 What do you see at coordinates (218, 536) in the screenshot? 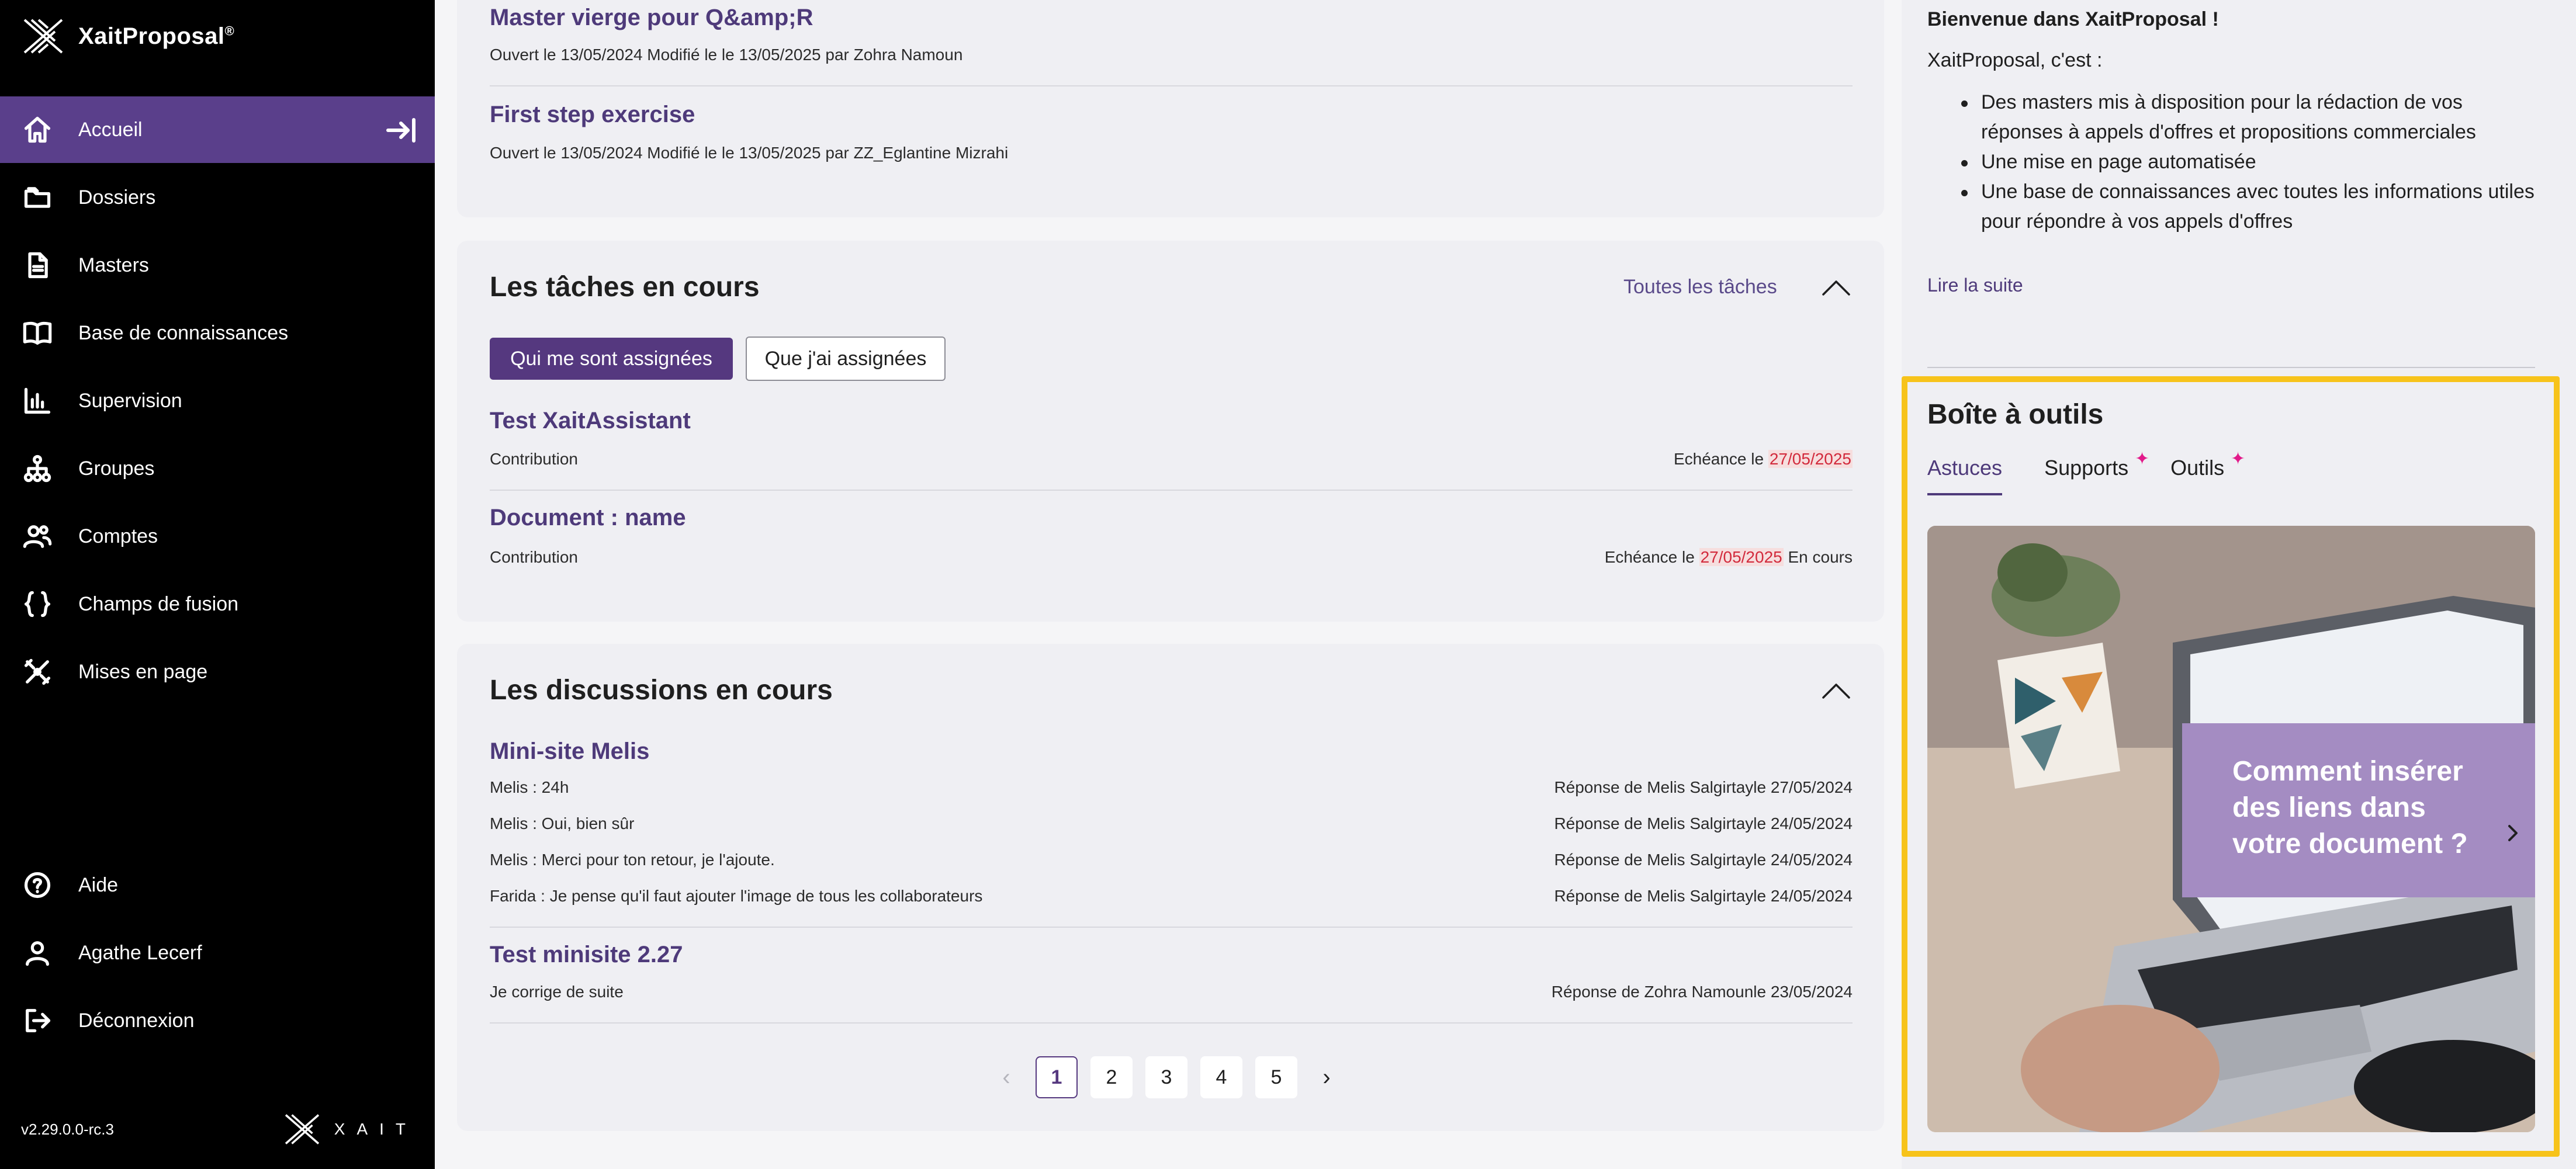
I see `sidebar-item-comptes: Comptes` at bounding box center [218, 536].